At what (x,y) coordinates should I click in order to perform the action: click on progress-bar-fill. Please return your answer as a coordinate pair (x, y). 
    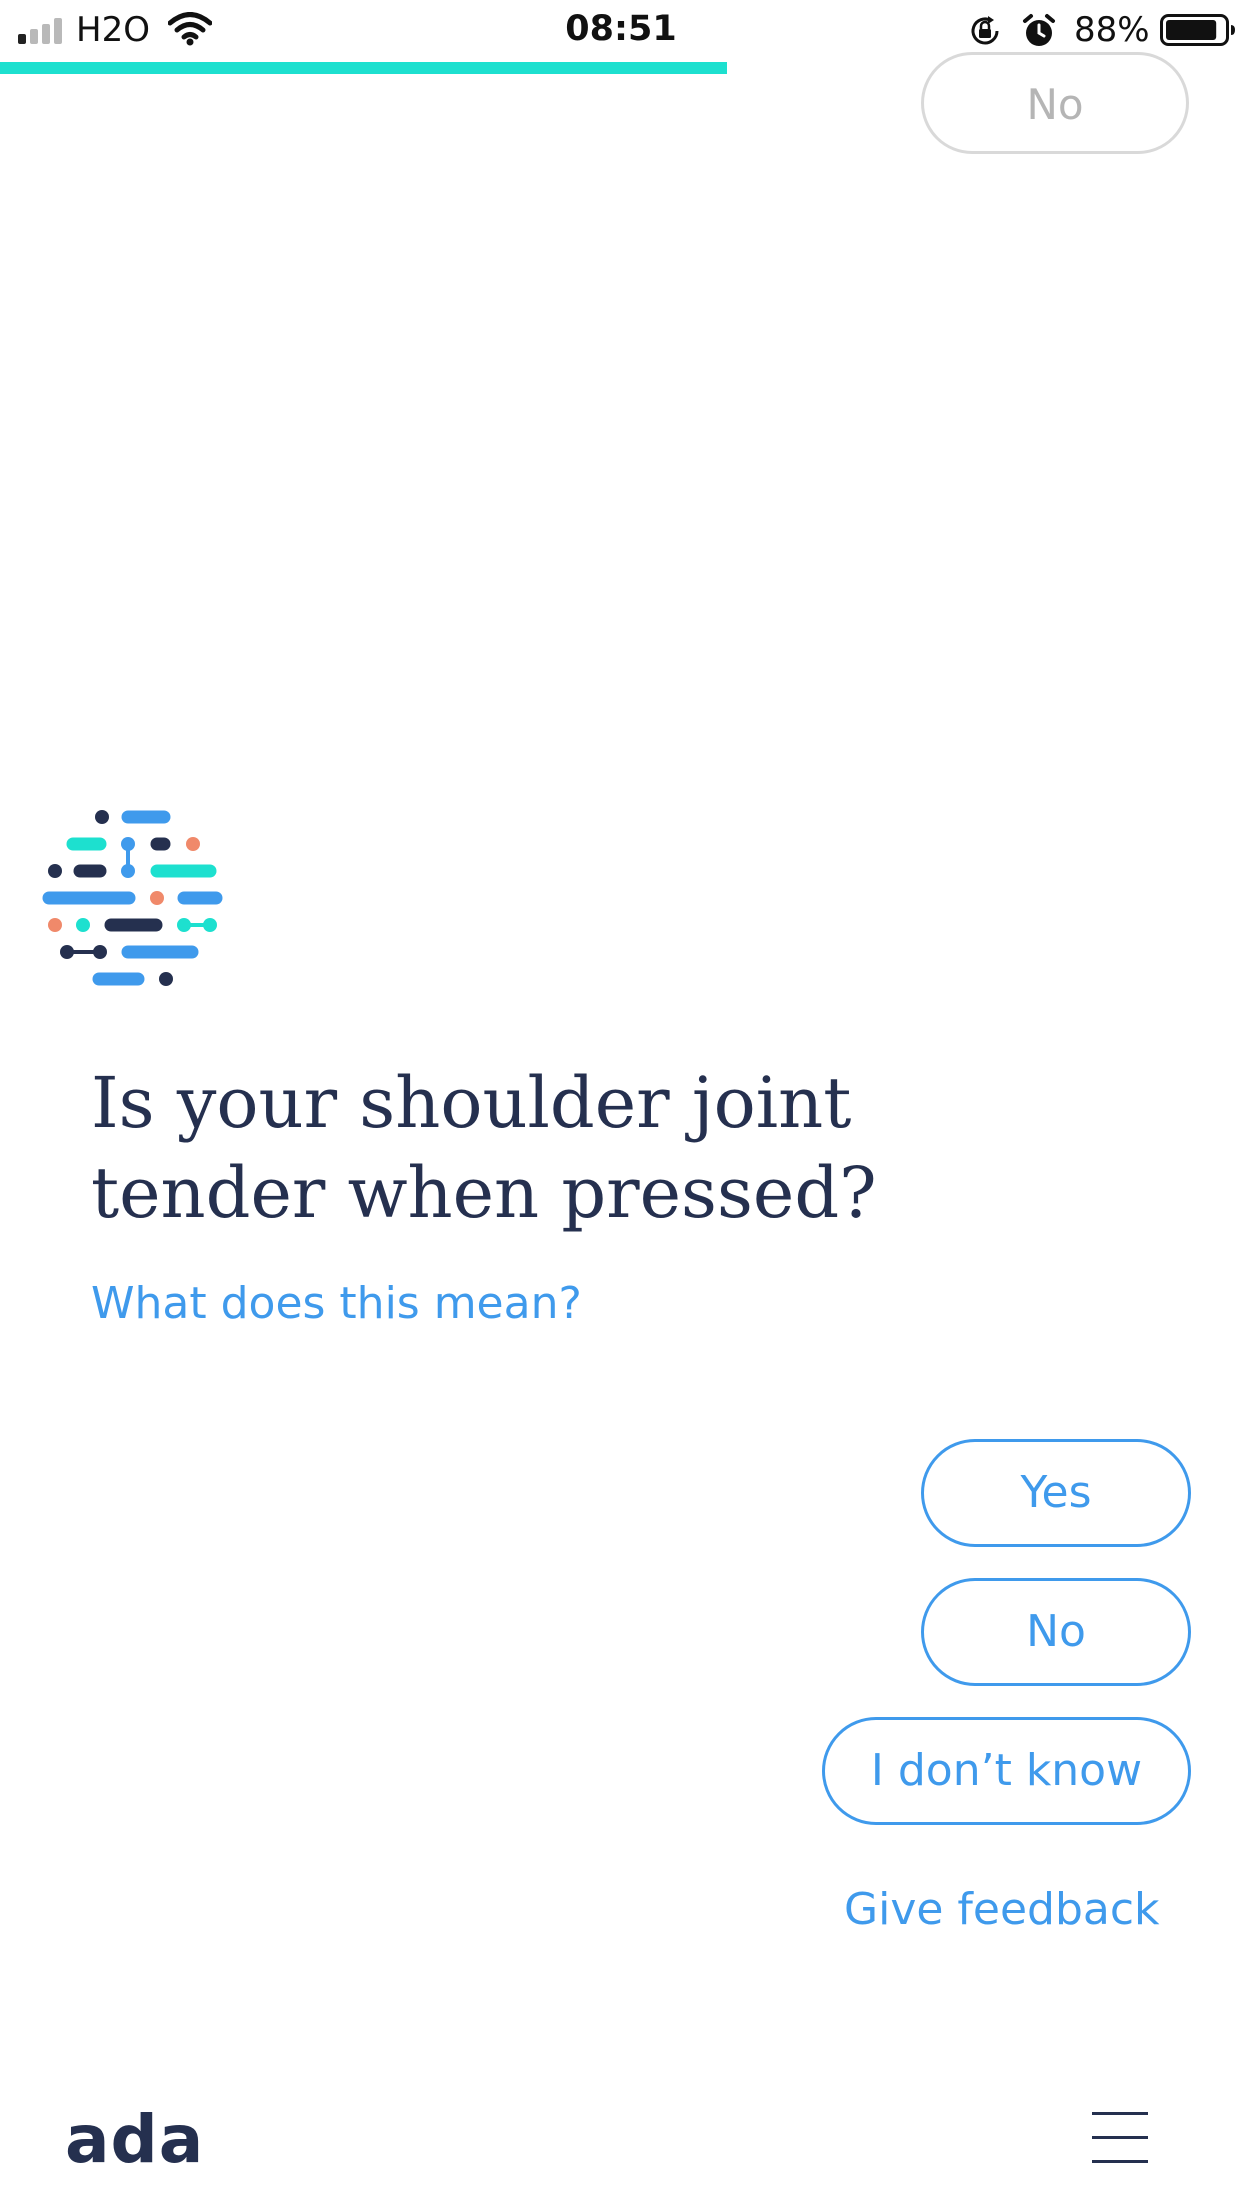
    Looking at the image, I should click on (363, 68).